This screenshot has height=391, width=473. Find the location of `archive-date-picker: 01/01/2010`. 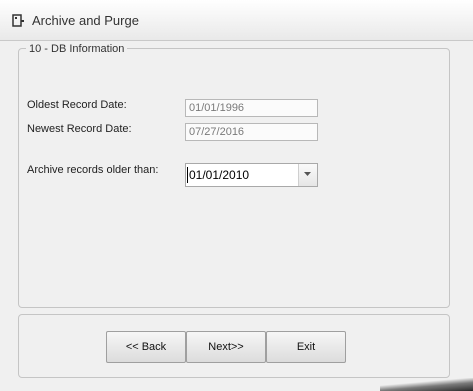

archive-date-picker: 01/01/2010 is located at coordinates (251, 175).